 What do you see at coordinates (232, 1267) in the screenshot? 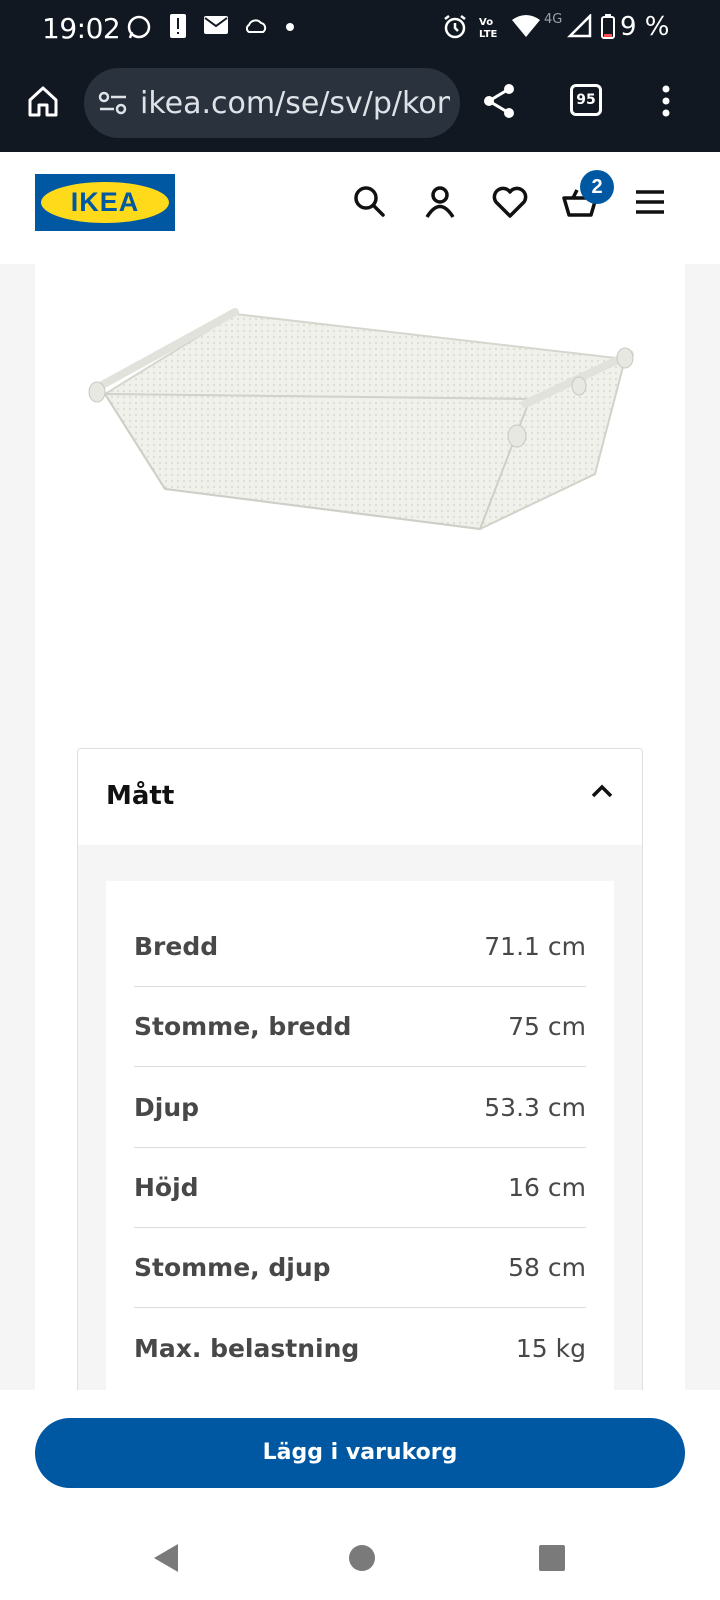
I see `dimension-label: Stomme, djup` at bounding box center [232, 1267].